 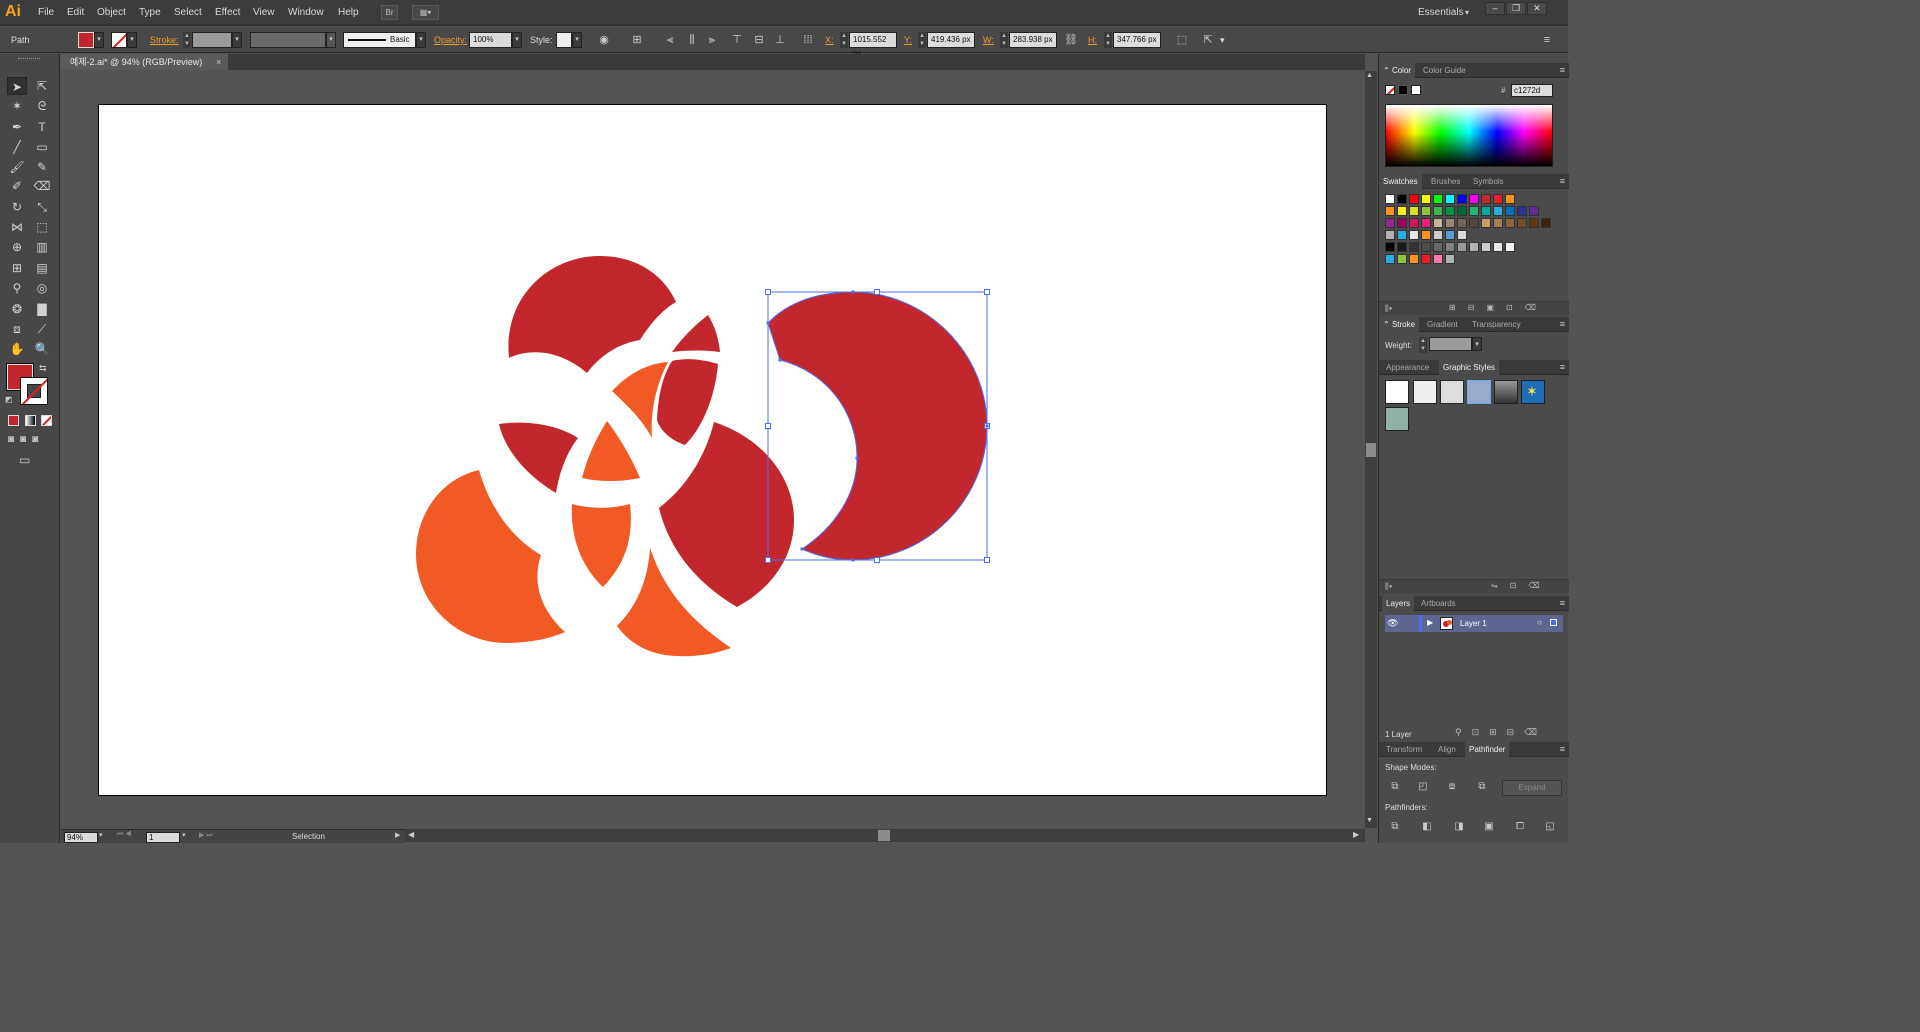 I want to click on unite-icon: ⧉, so click(x=1395, y=787).